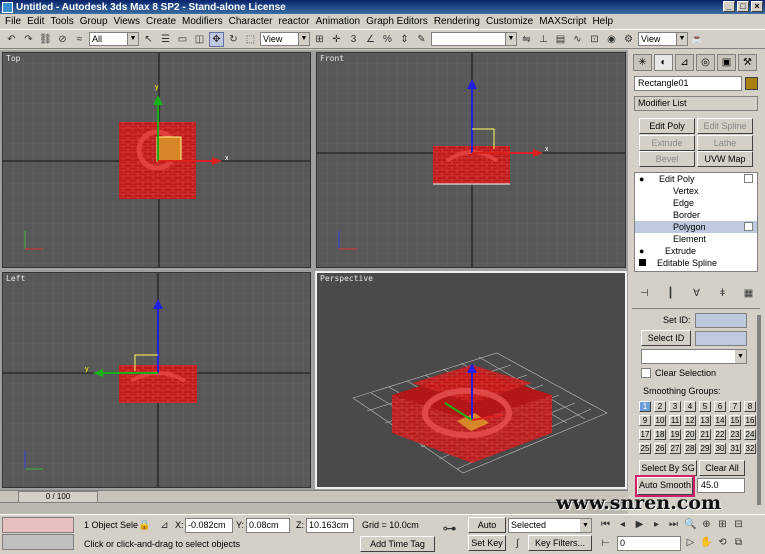 The height and width of the screenshot is (554, 765). What do you see at coordinates (747, 62) in the screenshot?
I see `utilities-tab-icon: ⚒` at bounding box center [747, 62].